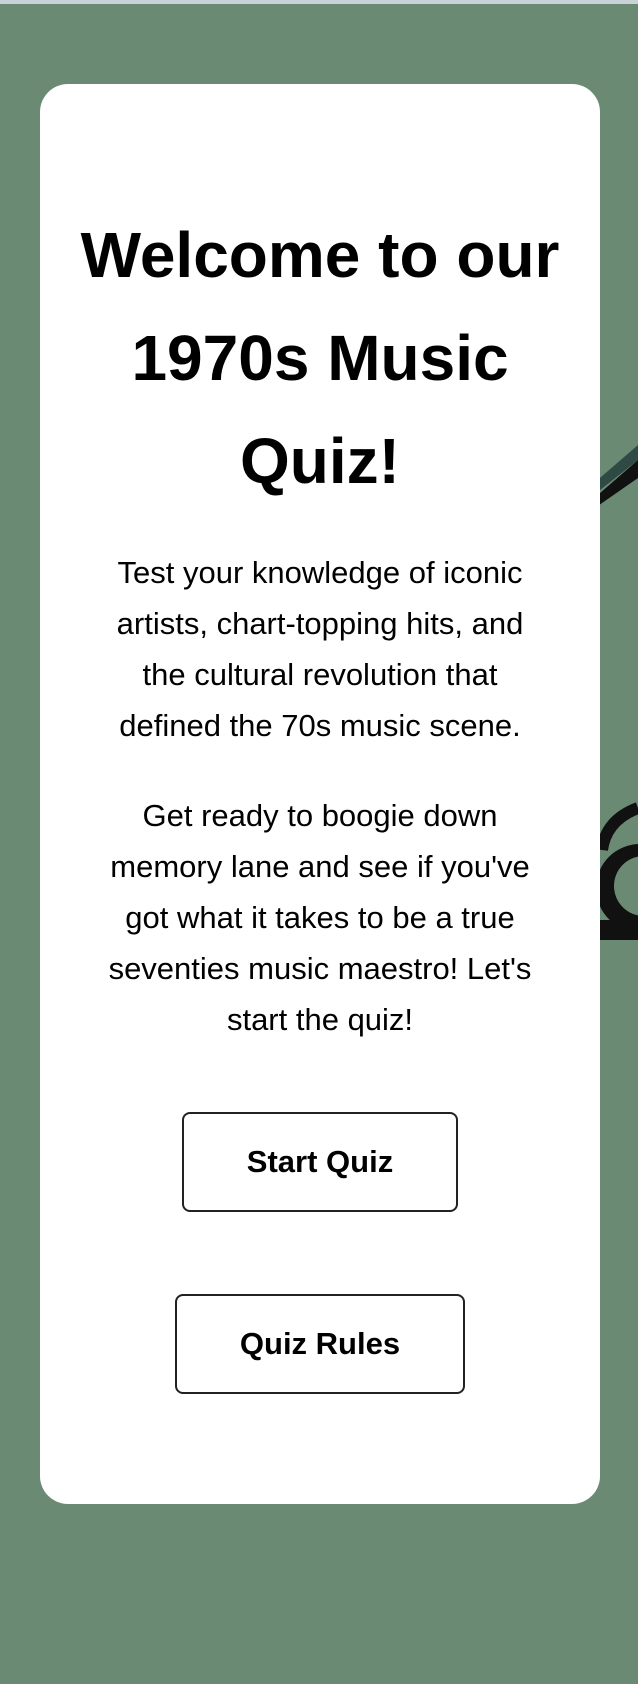 Image resolution: width=638 pixels, height=1684 pixels. I want to click on quiz-rules-button: Quiz Rules, so click(320, 1344).